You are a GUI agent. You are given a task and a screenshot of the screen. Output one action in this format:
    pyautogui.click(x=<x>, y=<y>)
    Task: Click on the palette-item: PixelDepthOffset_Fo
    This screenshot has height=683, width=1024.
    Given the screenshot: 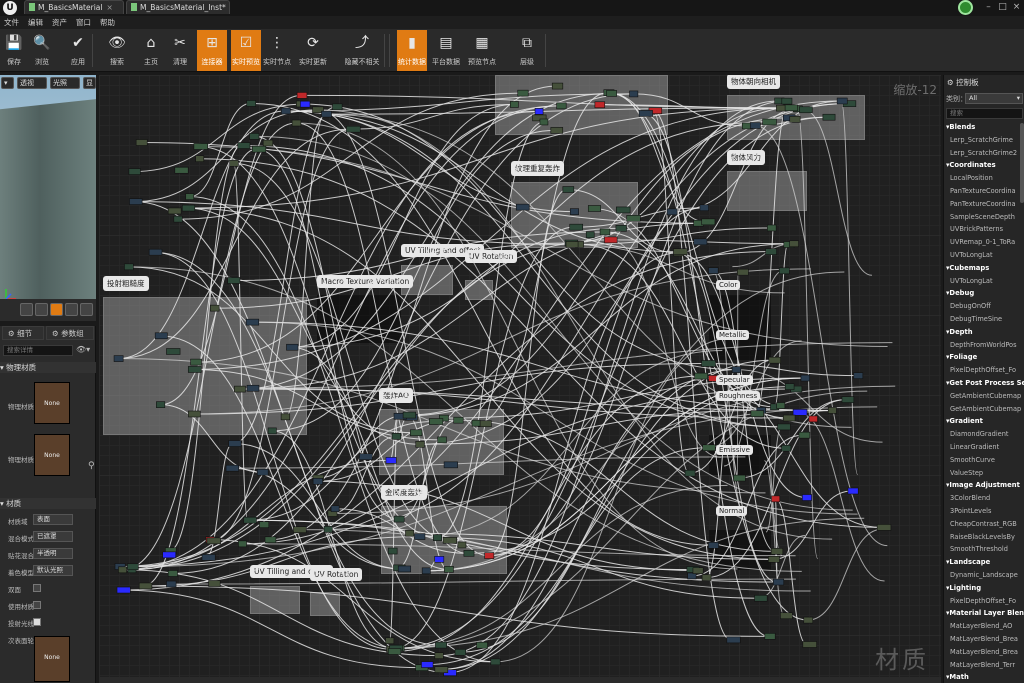 What is the action you would take?
    pyautogui.click(x=983, y=370)
    